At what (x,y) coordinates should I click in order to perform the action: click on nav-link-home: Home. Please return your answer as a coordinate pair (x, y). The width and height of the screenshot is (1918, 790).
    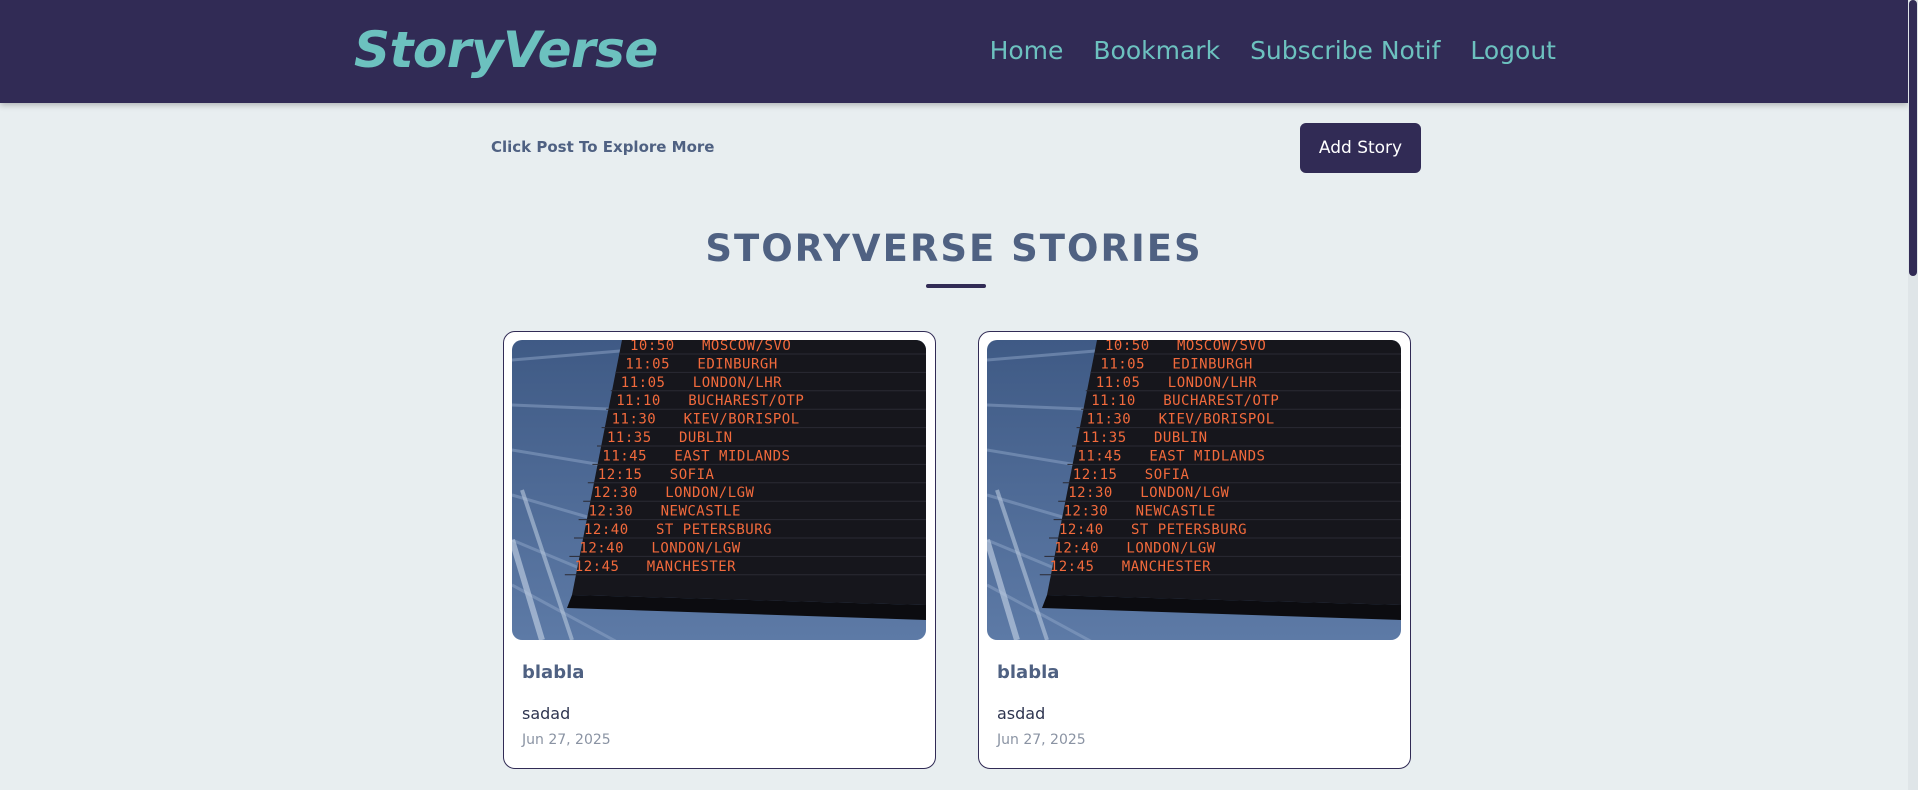
    Looking at the image, I should click on (1027, 51).